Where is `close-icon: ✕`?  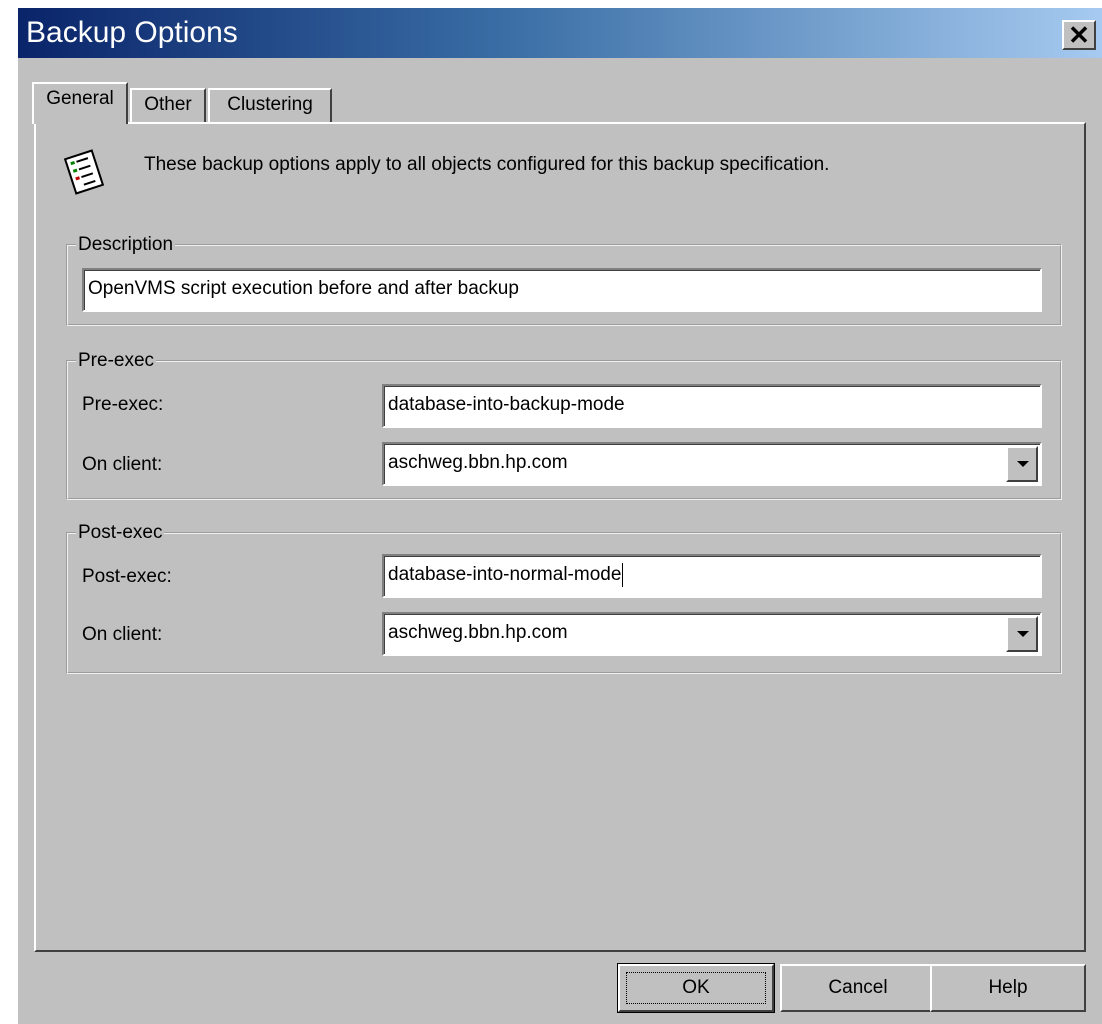 close-icon: ✕ is located at coordinates (1079, 35).